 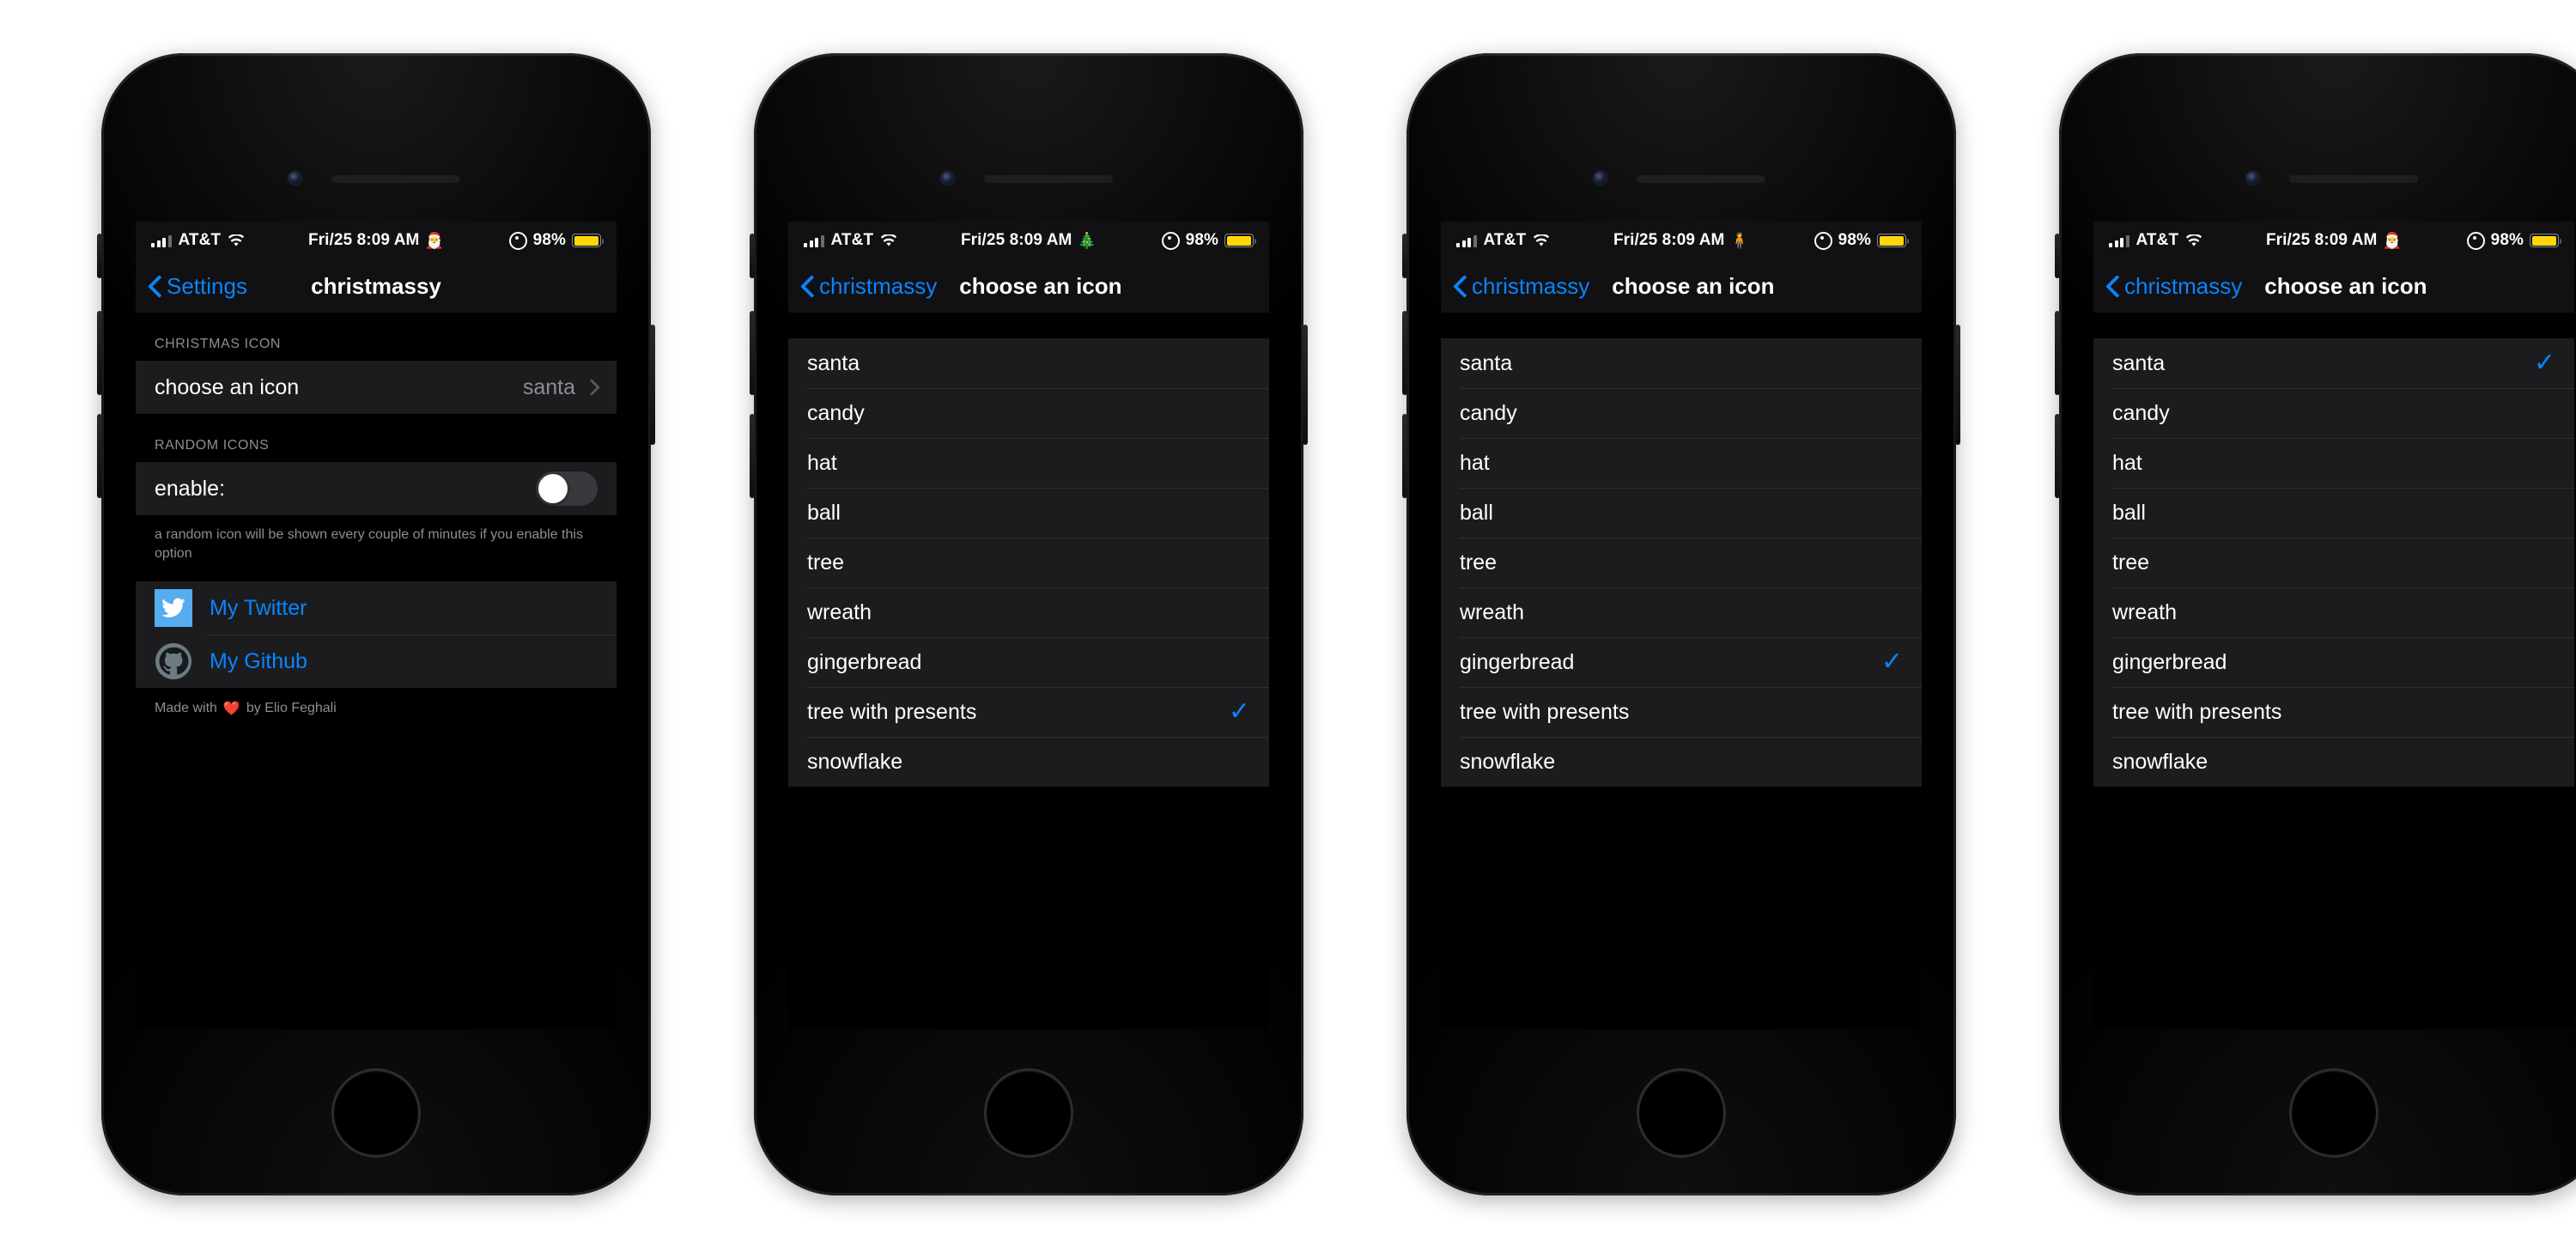 I want to click on christmas-icon-group: choose an icon santa, so click(x=377, y=387).